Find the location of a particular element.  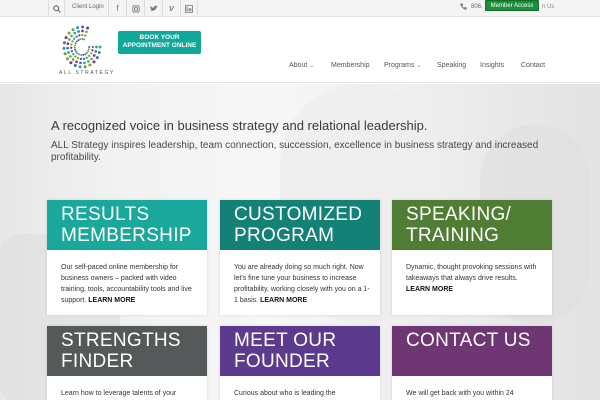

nav-item-about: About ⌄ is located at coordinates (301, 65).